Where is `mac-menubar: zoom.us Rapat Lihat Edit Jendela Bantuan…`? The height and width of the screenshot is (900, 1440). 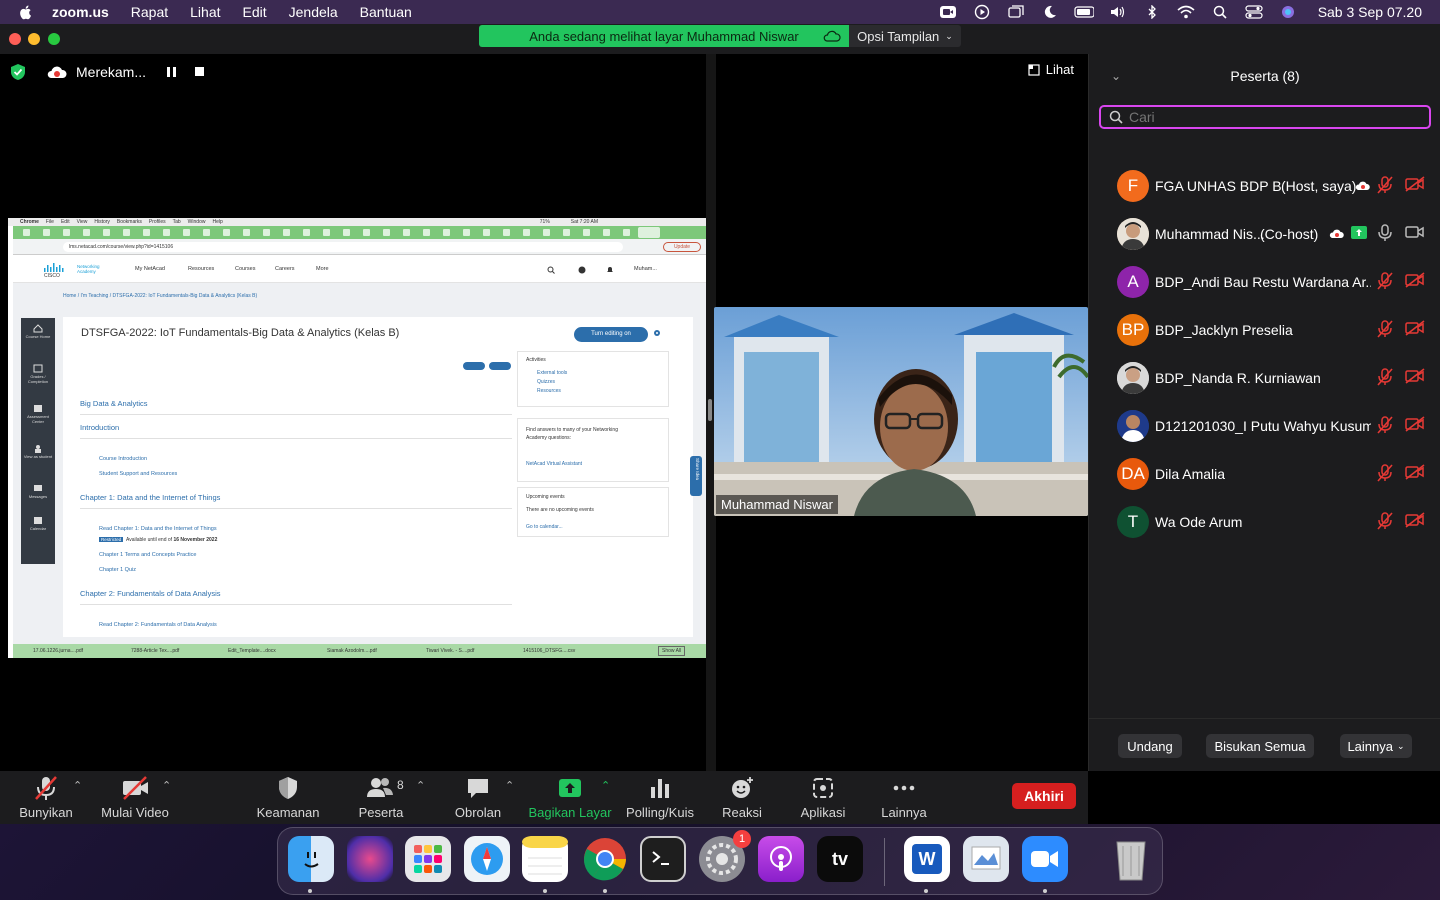
mac-menubar: zoom.us Rapat Lihat Edit Jendela Bantuan… is located at coordinates (720, 12).